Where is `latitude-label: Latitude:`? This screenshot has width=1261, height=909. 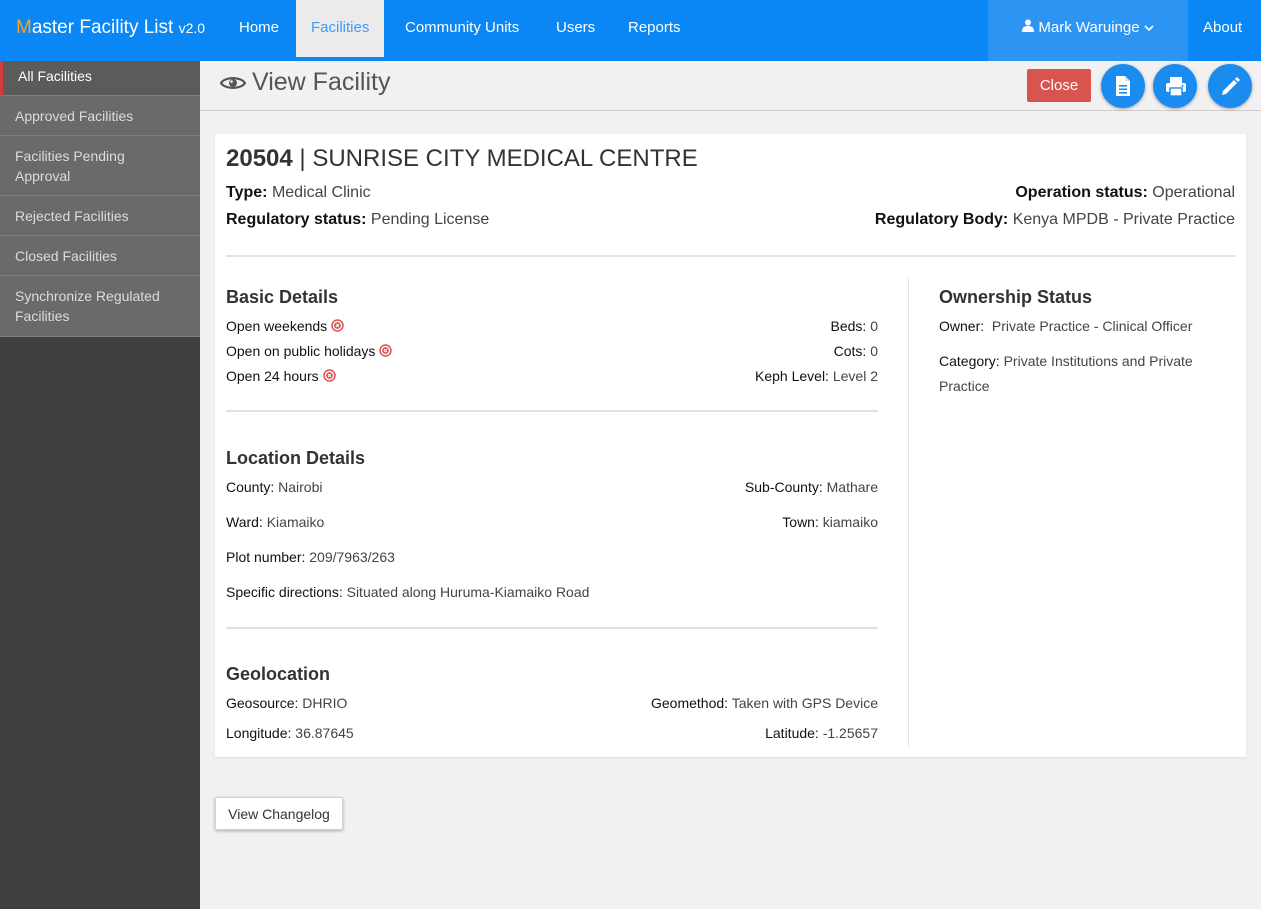 latitude-label: Latitude: is located at coordinates (792, 733).